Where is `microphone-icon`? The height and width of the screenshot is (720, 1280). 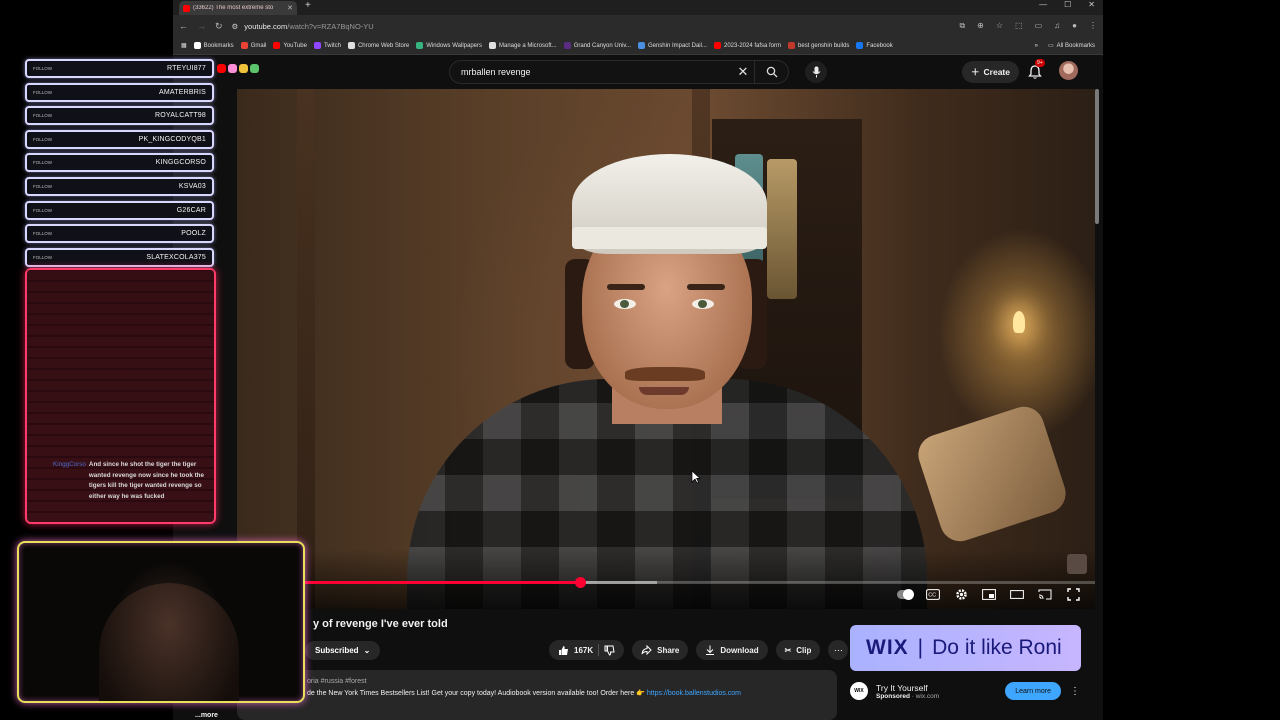
microphone-icon is located at coordinates (816, 72).